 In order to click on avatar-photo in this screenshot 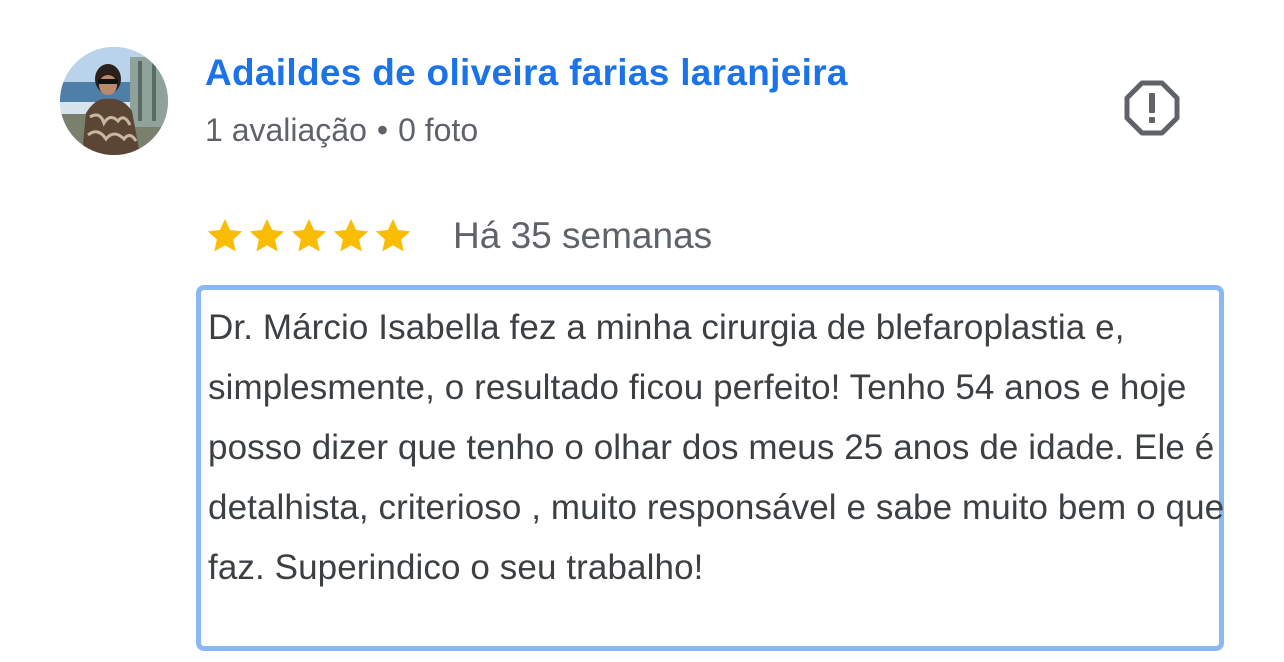, I will do `click(114, 101)`.